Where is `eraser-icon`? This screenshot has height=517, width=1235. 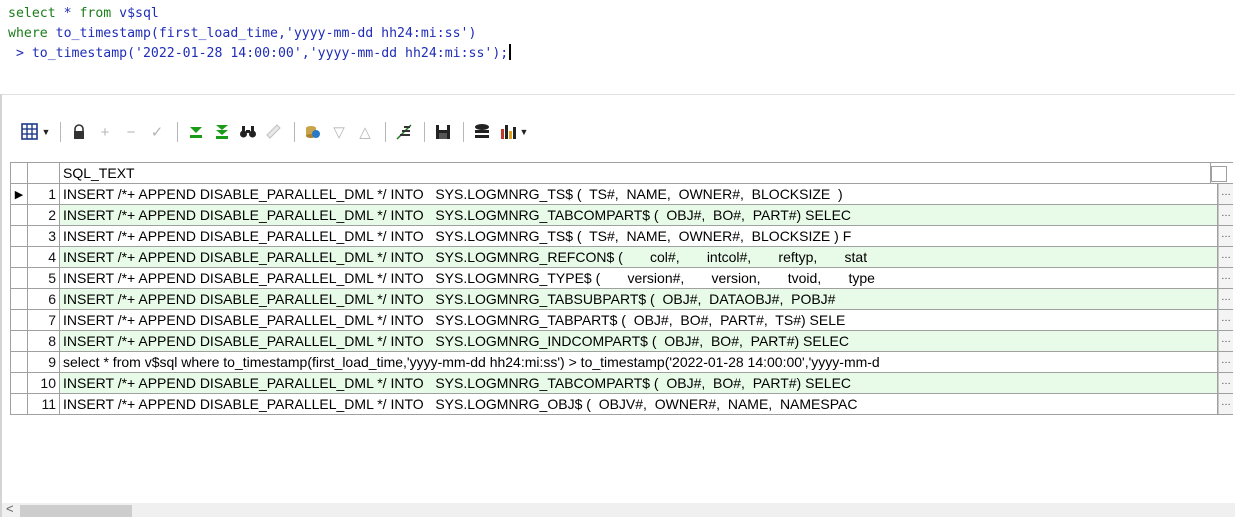
eraser-icon is located at coordinates (274, 132).